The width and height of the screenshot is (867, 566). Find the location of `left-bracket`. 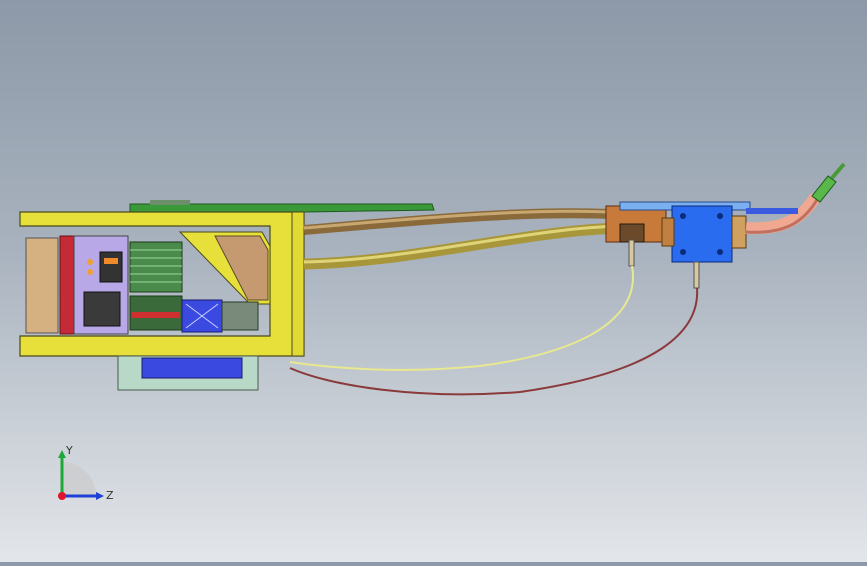

left-bracket is located at coordinates (42, 285).